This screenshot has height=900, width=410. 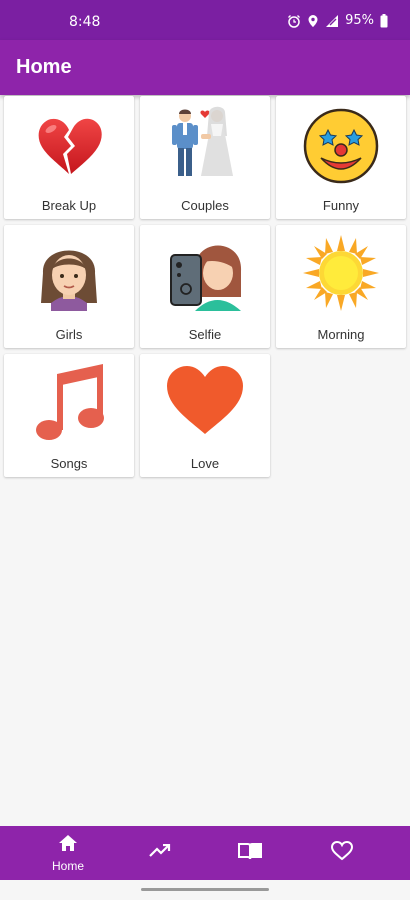 I want to click on book-icon, so click(x=250, y=853).